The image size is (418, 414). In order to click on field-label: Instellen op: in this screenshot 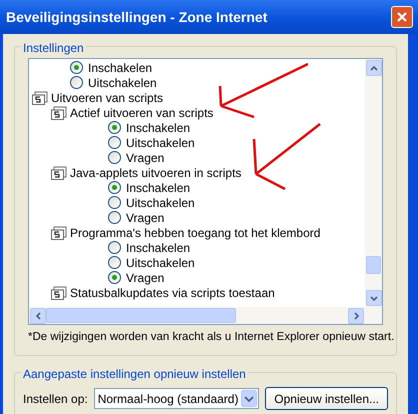, I will do `click(55, 399)`.